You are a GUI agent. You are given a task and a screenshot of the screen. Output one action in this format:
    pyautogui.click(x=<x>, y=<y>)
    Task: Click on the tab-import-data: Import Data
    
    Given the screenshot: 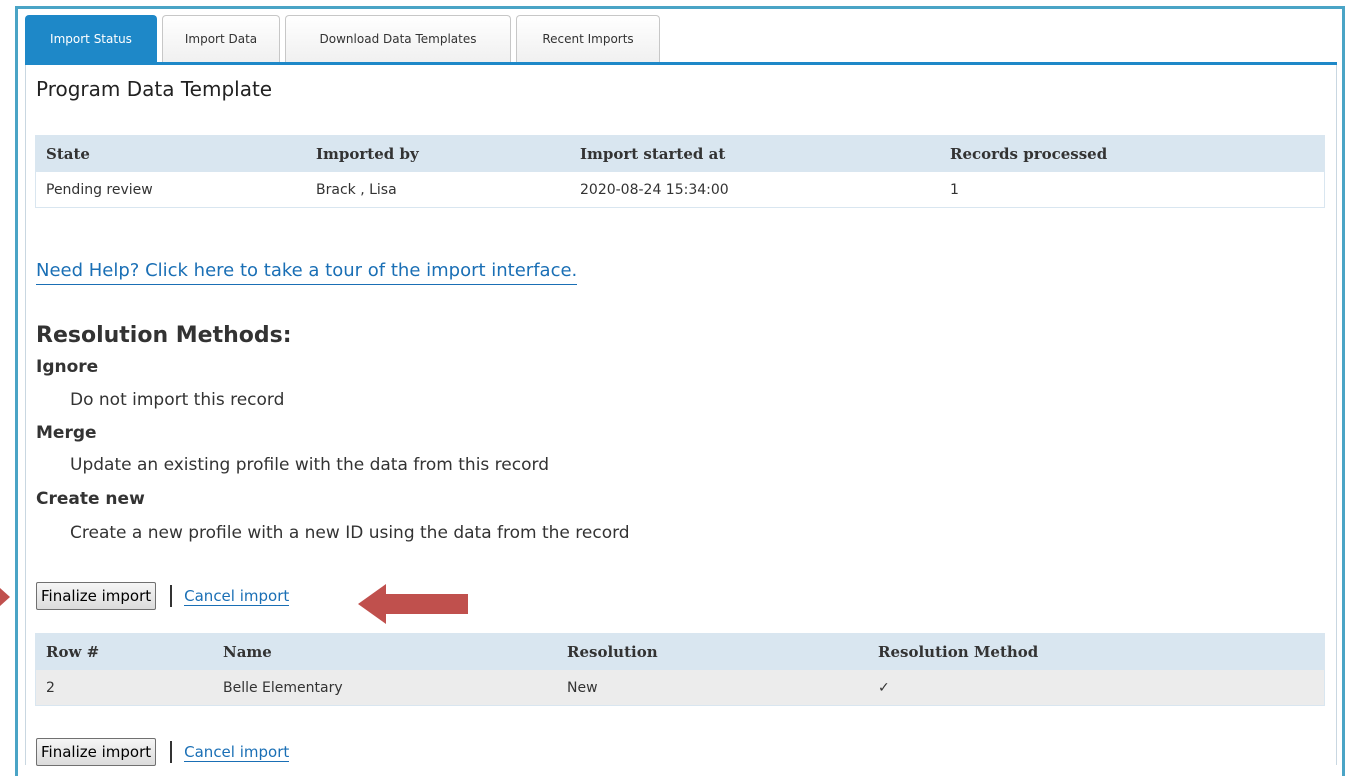 What is the action you would take?
    pyautogui.click(x=221, y=38)
    